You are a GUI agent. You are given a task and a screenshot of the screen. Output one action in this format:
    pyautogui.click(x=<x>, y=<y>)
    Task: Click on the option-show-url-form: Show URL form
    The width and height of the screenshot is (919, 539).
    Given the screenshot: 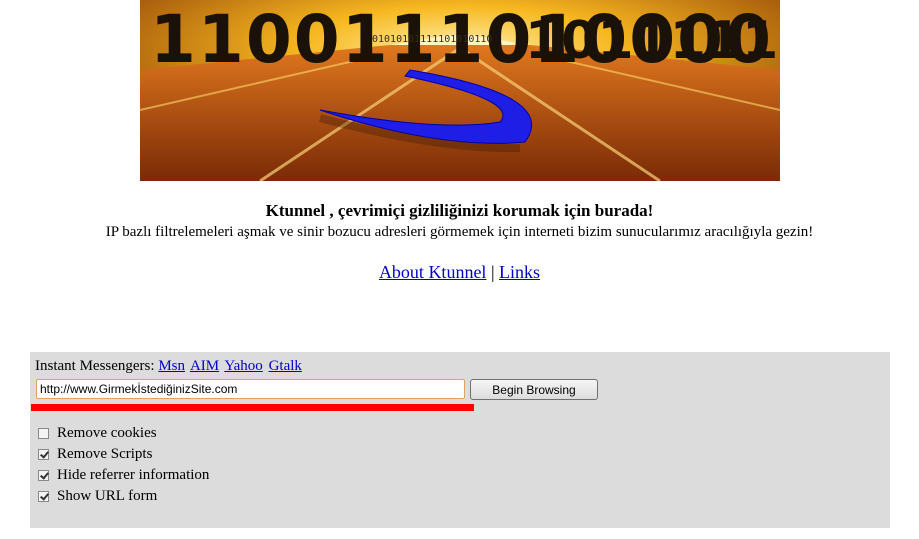 What is the action you would take?
    pyautogui.click(x=97, y=496)
    